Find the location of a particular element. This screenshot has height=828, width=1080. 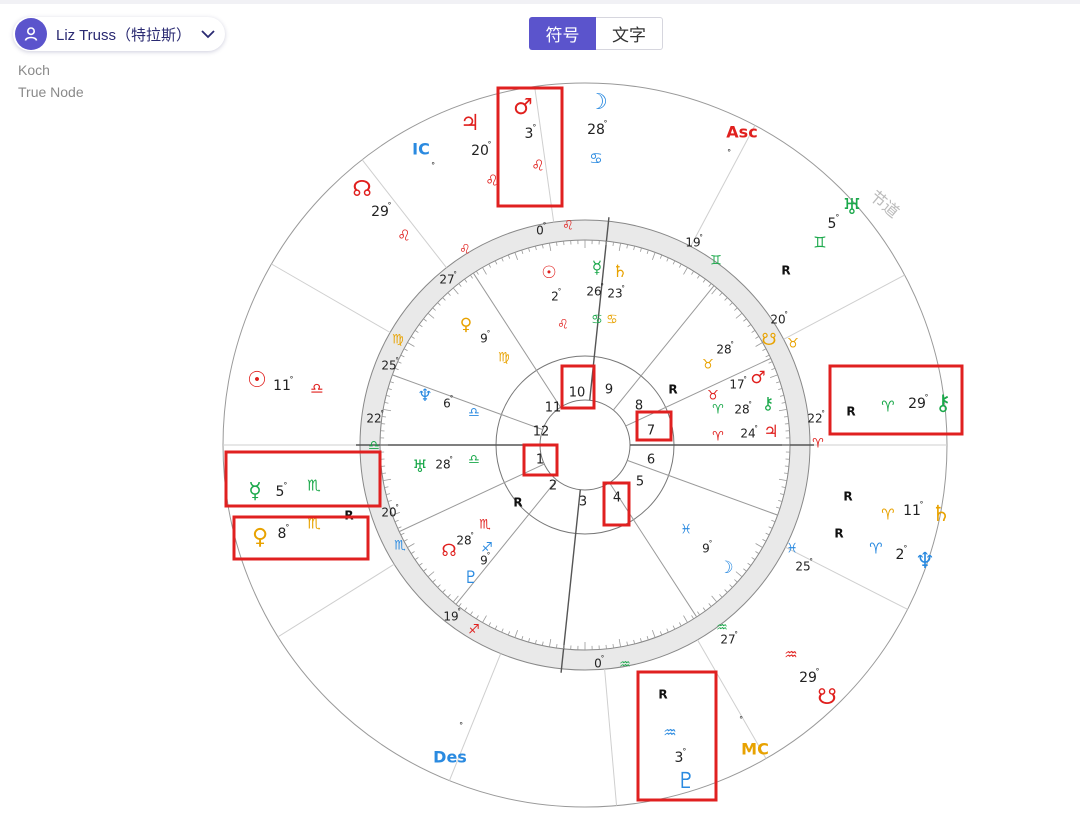

natal-planet-sign: ♋ is located at coordinates (612, 320).